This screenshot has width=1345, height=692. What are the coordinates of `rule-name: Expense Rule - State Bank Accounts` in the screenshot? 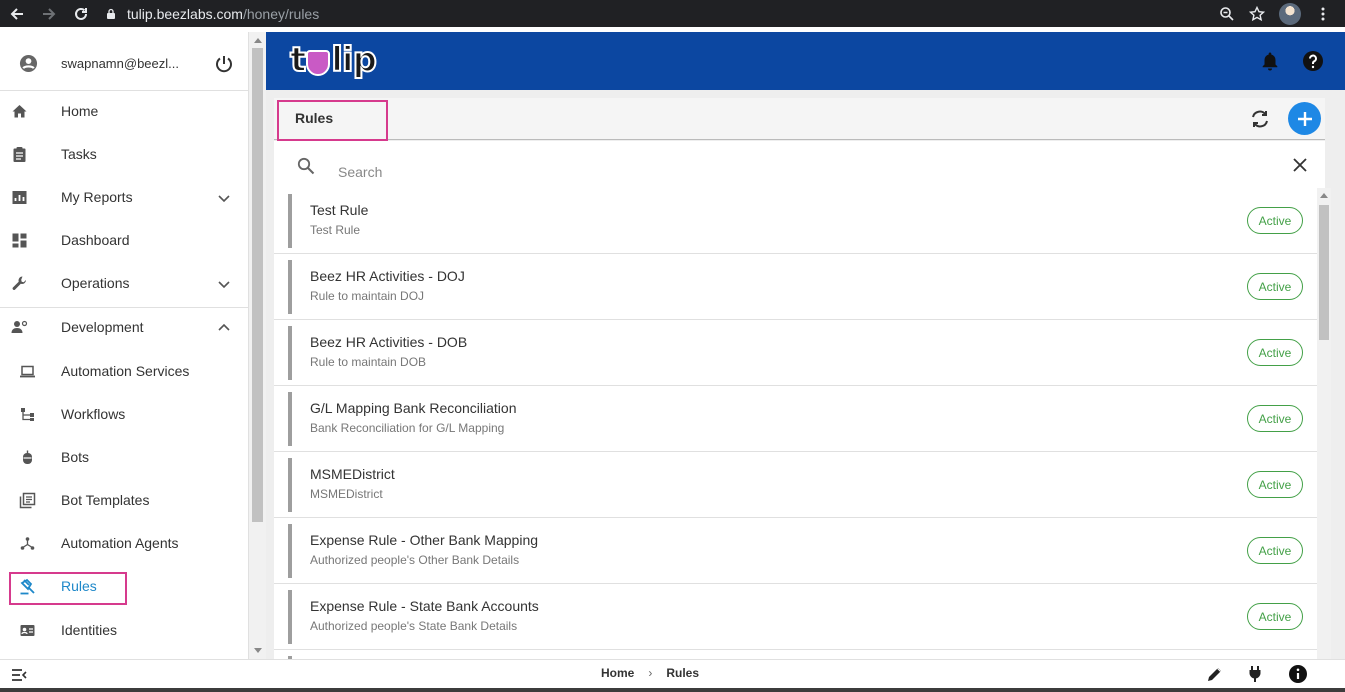 It's located at (424, 606).